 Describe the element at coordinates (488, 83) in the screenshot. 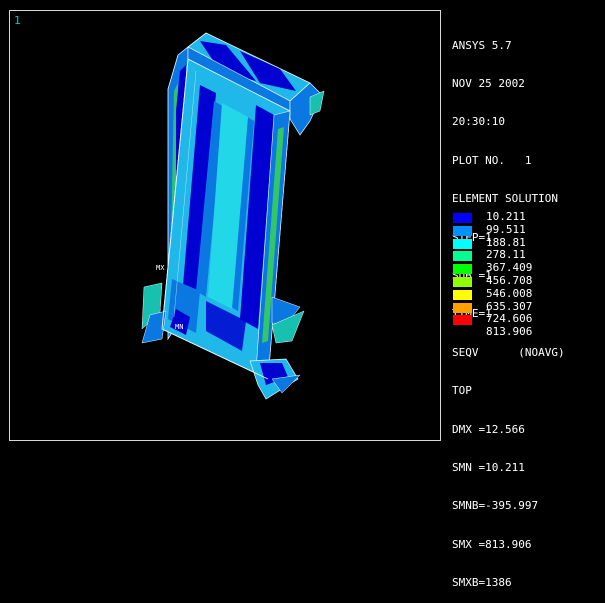

I see `info-date: NOV 25 2002` at that location.